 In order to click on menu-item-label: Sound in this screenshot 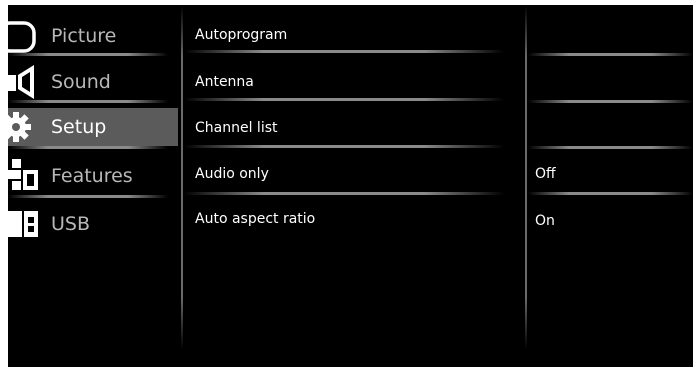, I will do `click(81, 82)`.